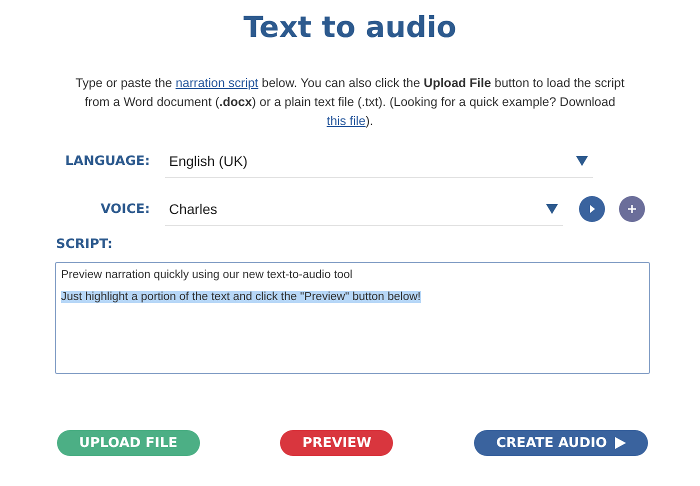 The width and height of the screenshot is (700, 486). I want to click on script-line: Preview narration quickly using our new text-to-audio tool, so click(206, 275).